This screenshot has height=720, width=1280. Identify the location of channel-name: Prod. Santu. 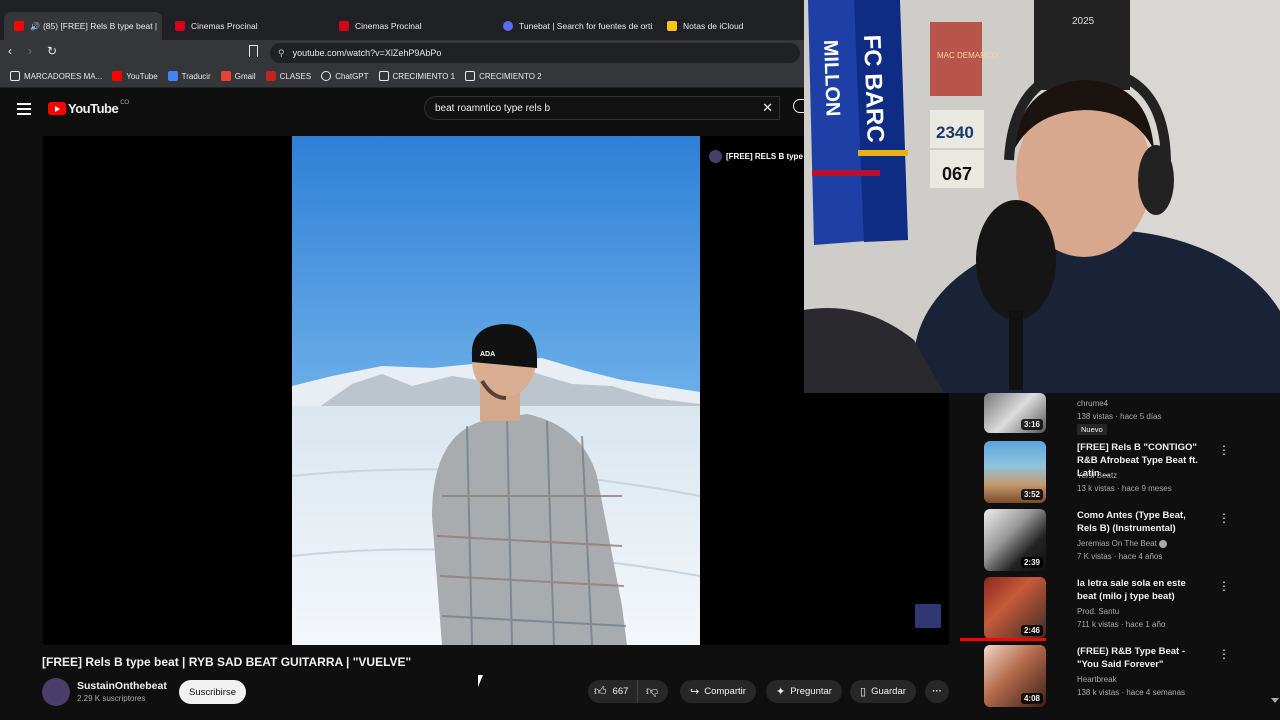
(1098, 611).